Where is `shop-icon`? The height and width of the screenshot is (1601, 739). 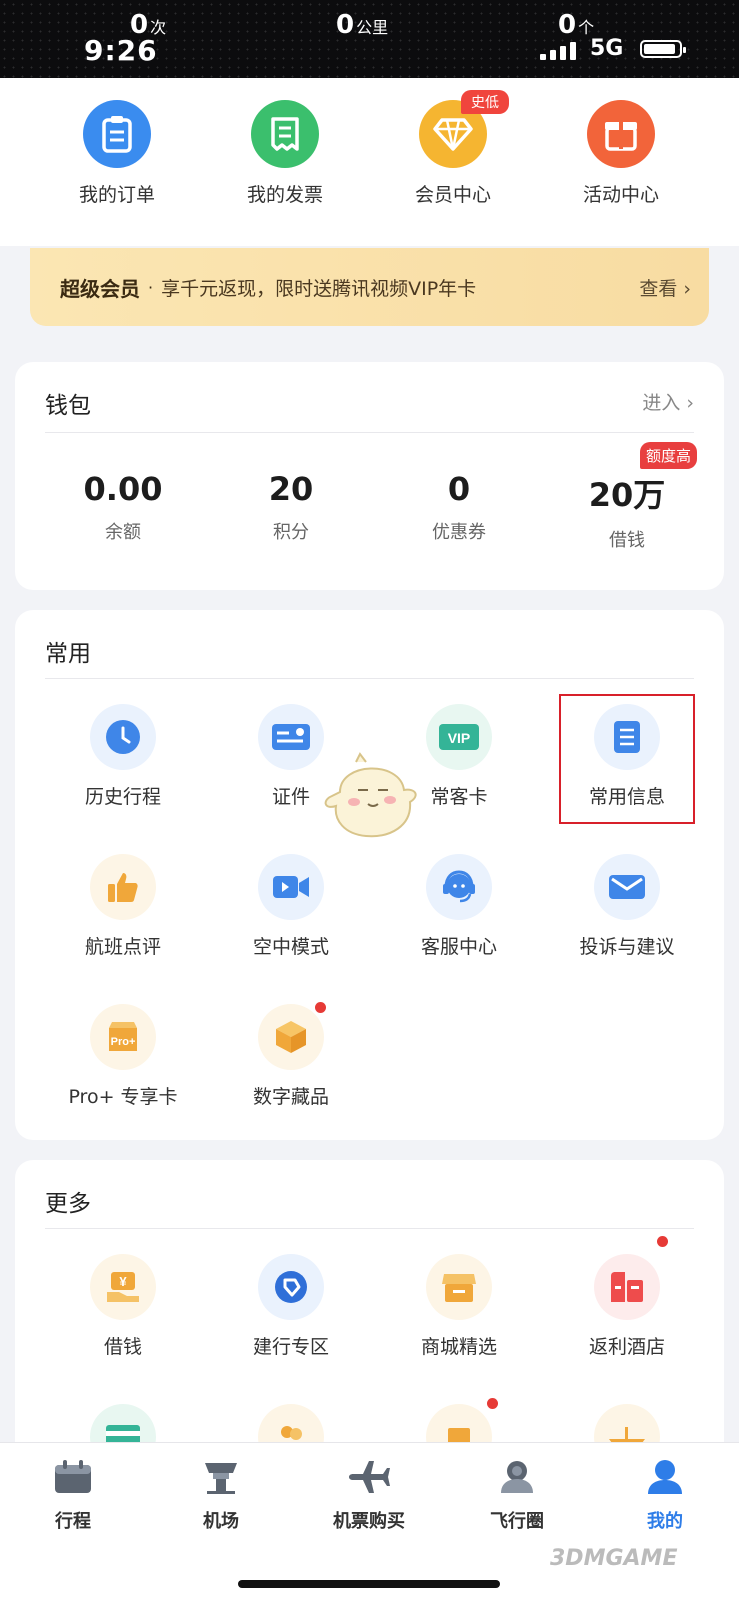 shop-icon is located at coordinates (459, 1287).